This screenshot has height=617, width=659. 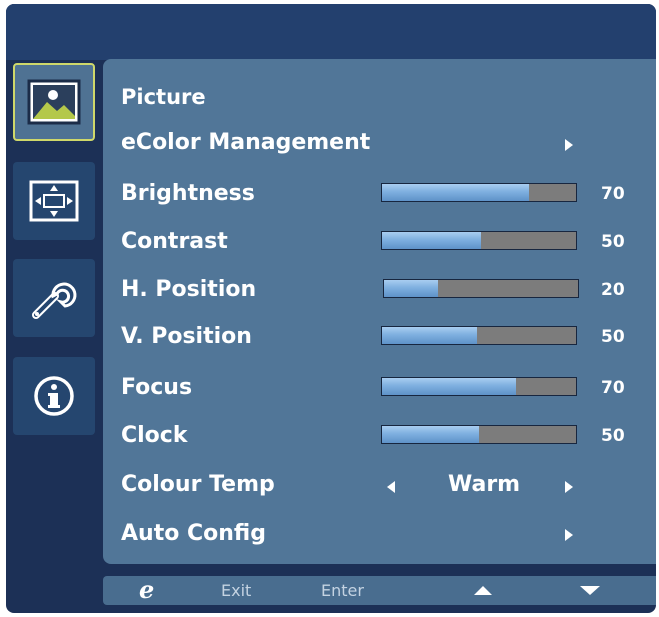 I want to click on brightness-slider, so click(x=479, y=192).